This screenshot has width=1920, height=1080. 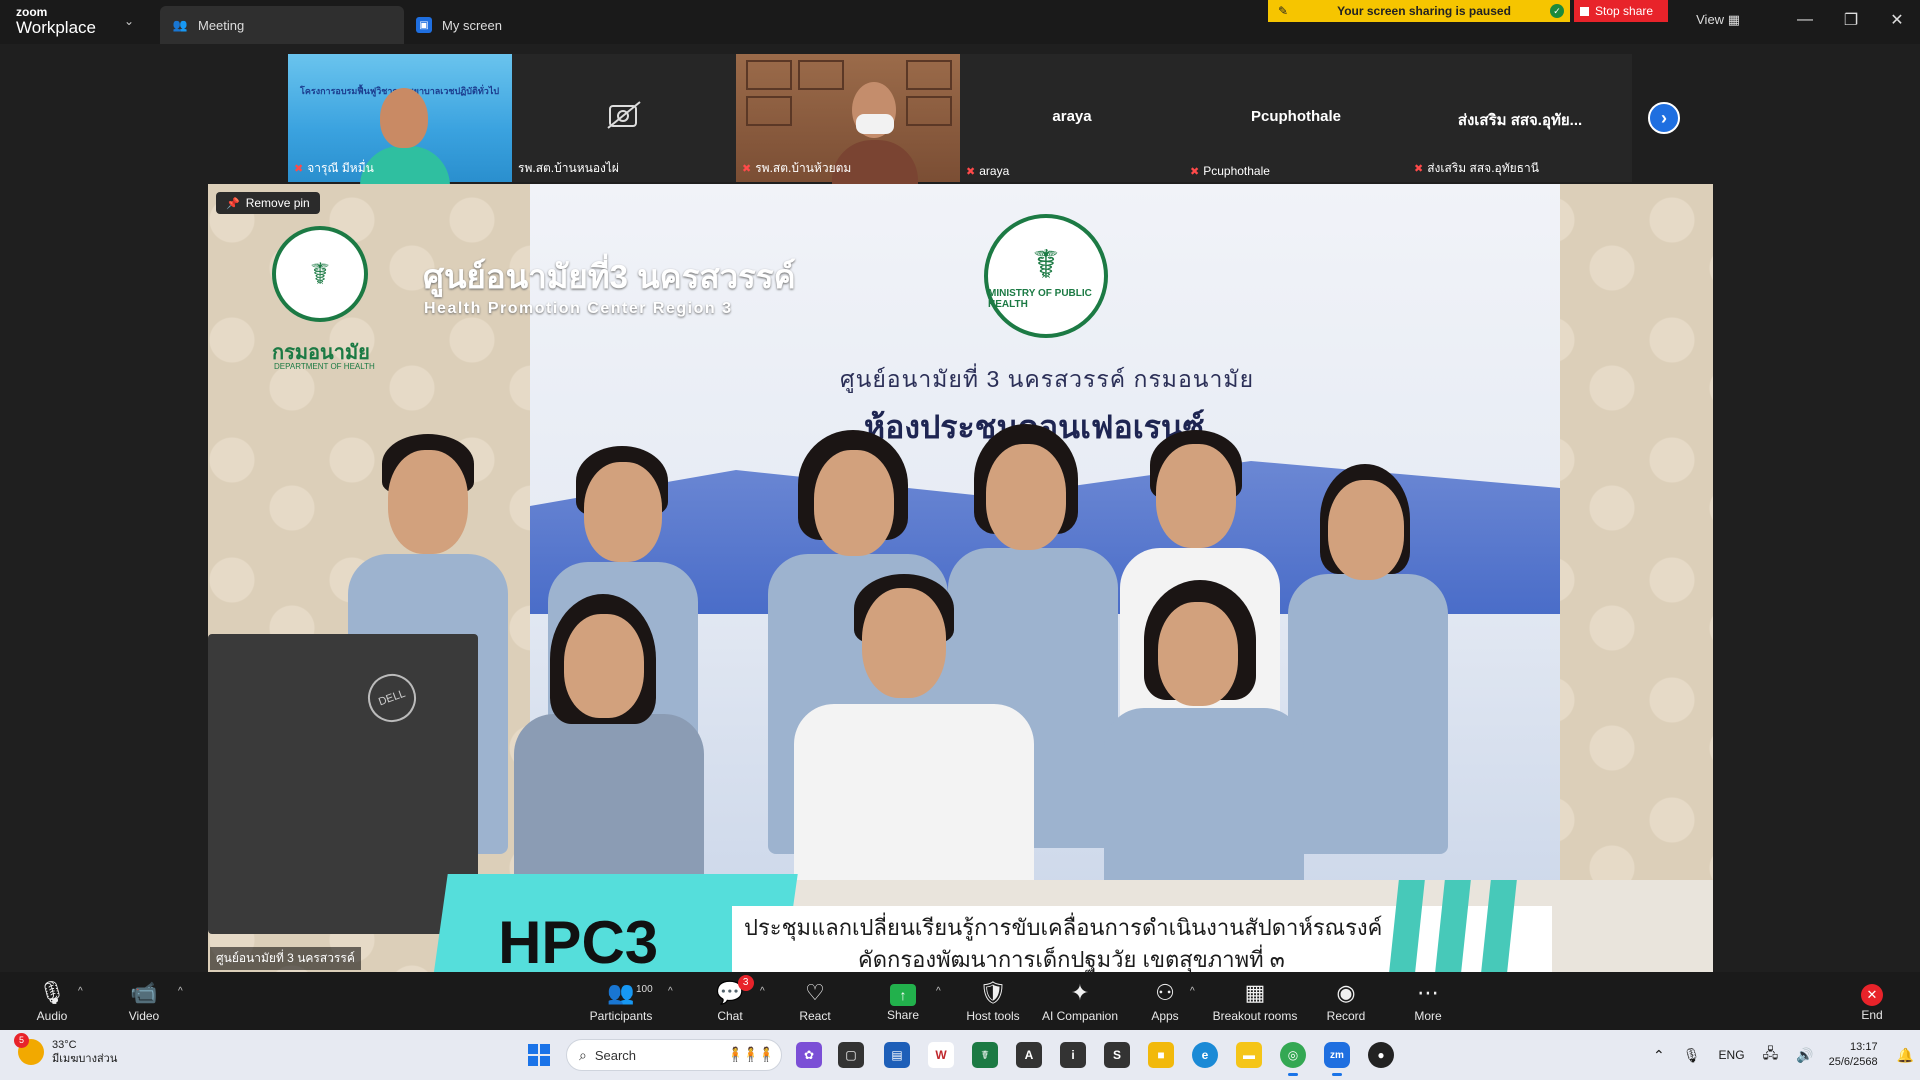 I want to click on weather-text: 33°C มีเมฆบางส่วน, so click(x=84, y=1052).